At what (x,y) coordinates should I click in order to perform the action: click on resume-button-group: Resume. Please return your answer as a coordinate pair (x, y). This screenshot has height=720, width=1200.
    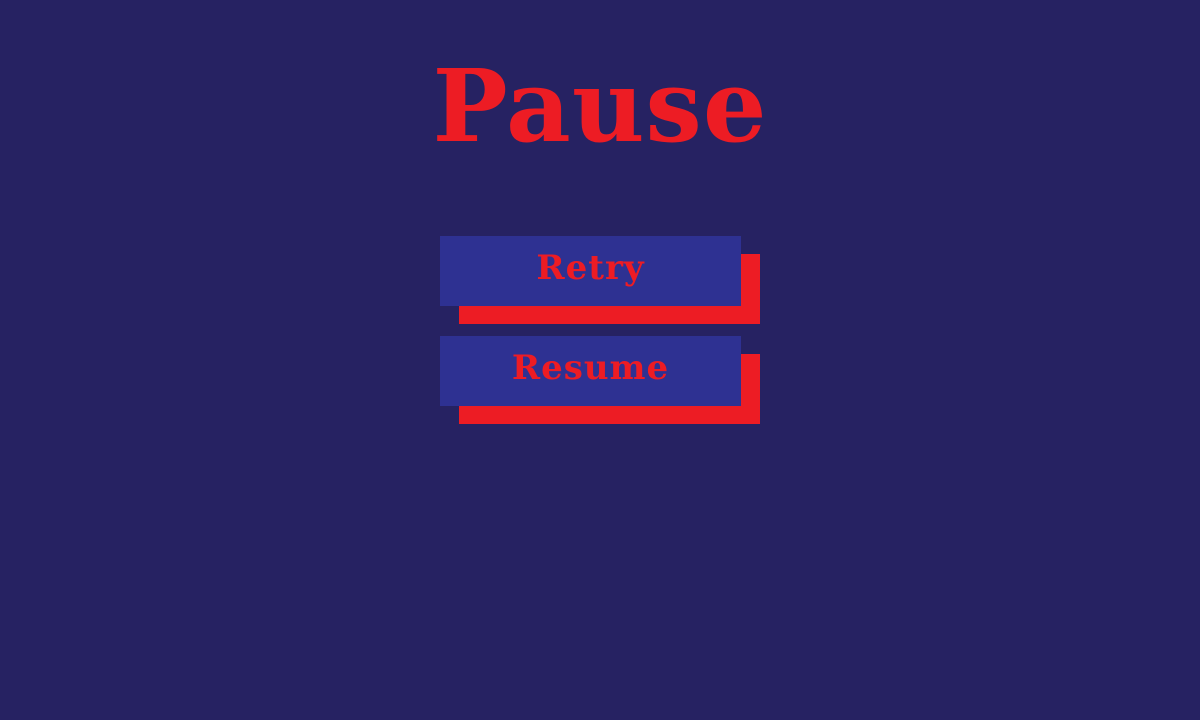
    Looking at the image, I should click on (600, 380).